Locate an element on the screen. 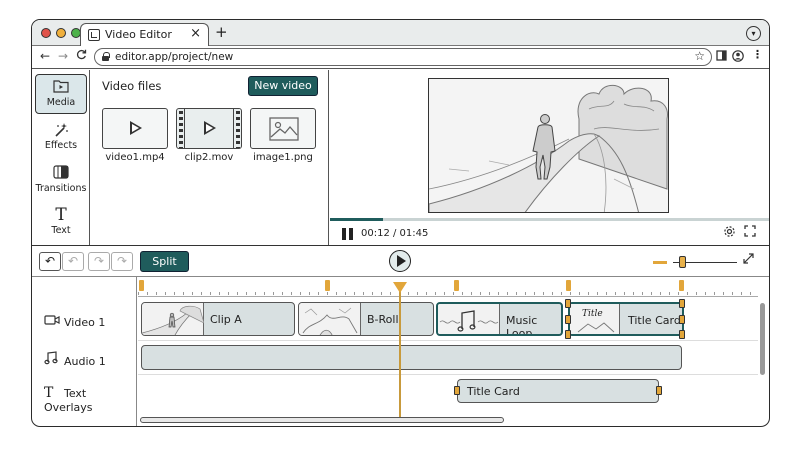  thumbnail-title-text: Title is located at coordinates (592, 314).